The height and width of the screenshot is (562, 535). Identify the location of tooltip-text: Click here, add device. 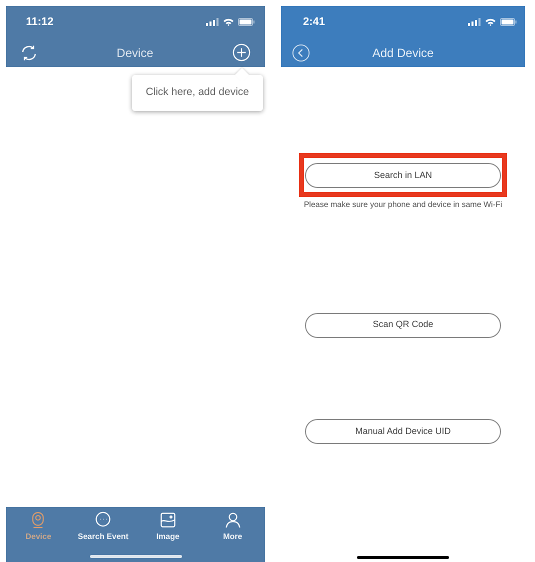
(197, 92).